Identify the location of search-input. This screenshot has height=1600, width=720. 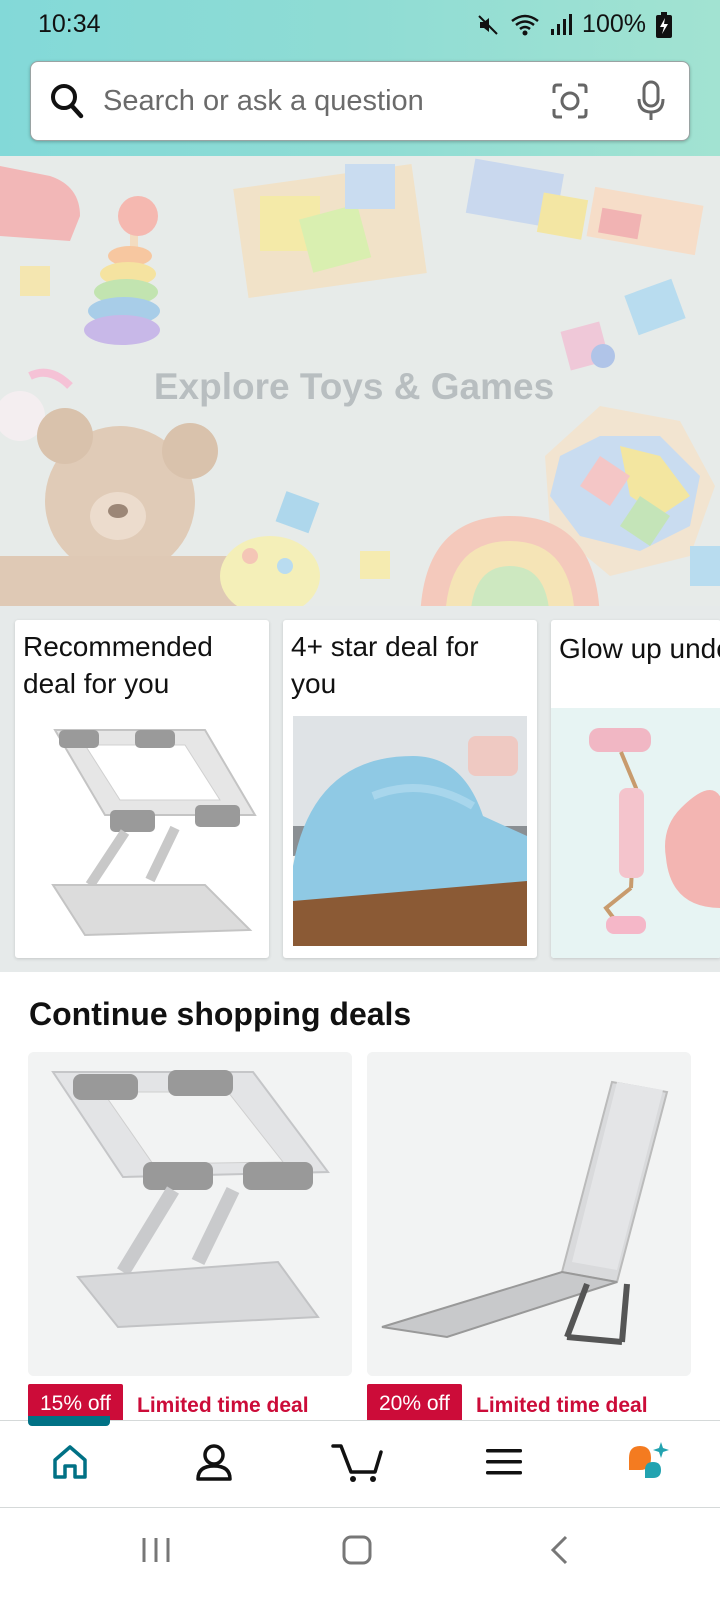
(313, 101).